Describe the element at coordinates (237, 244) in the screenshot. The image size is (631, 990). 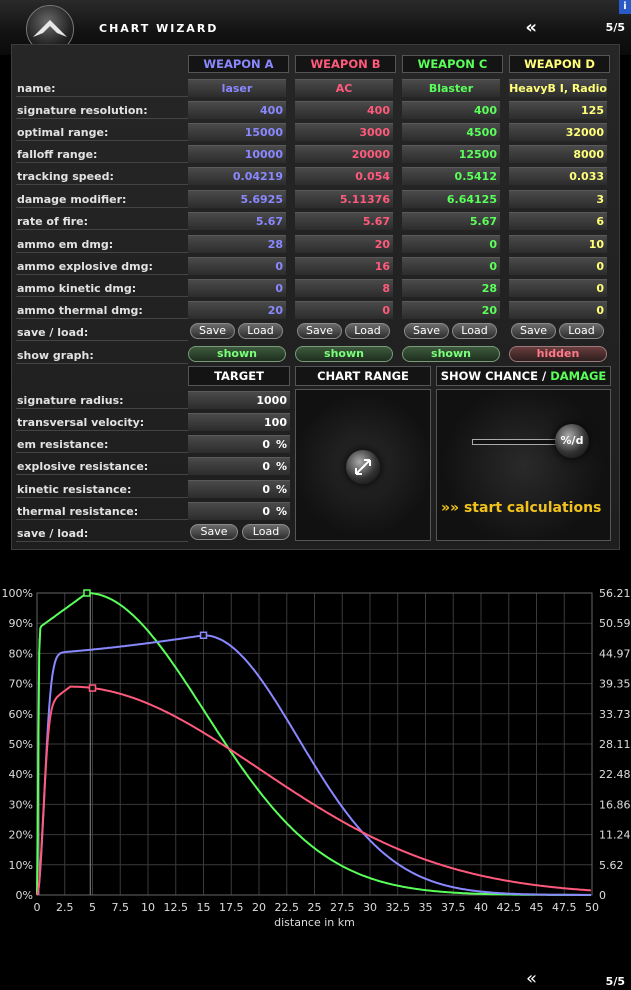
I see `weapon-0-value-input: 28` at that location.